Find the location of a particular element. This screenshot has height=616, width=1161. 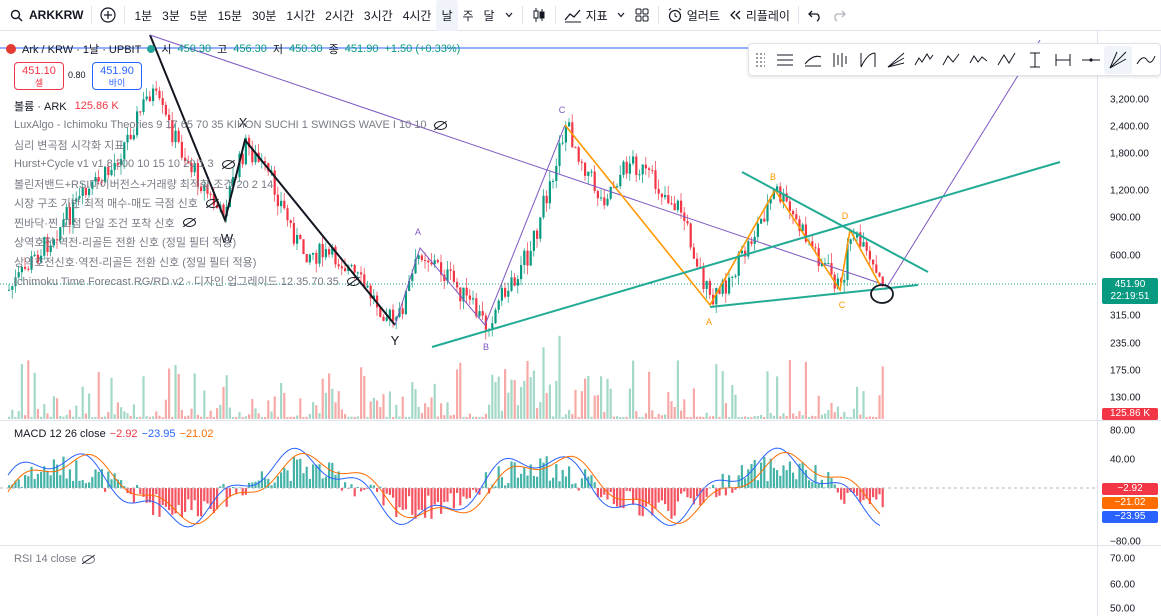

redo-button is located at coordinates (839, 15).